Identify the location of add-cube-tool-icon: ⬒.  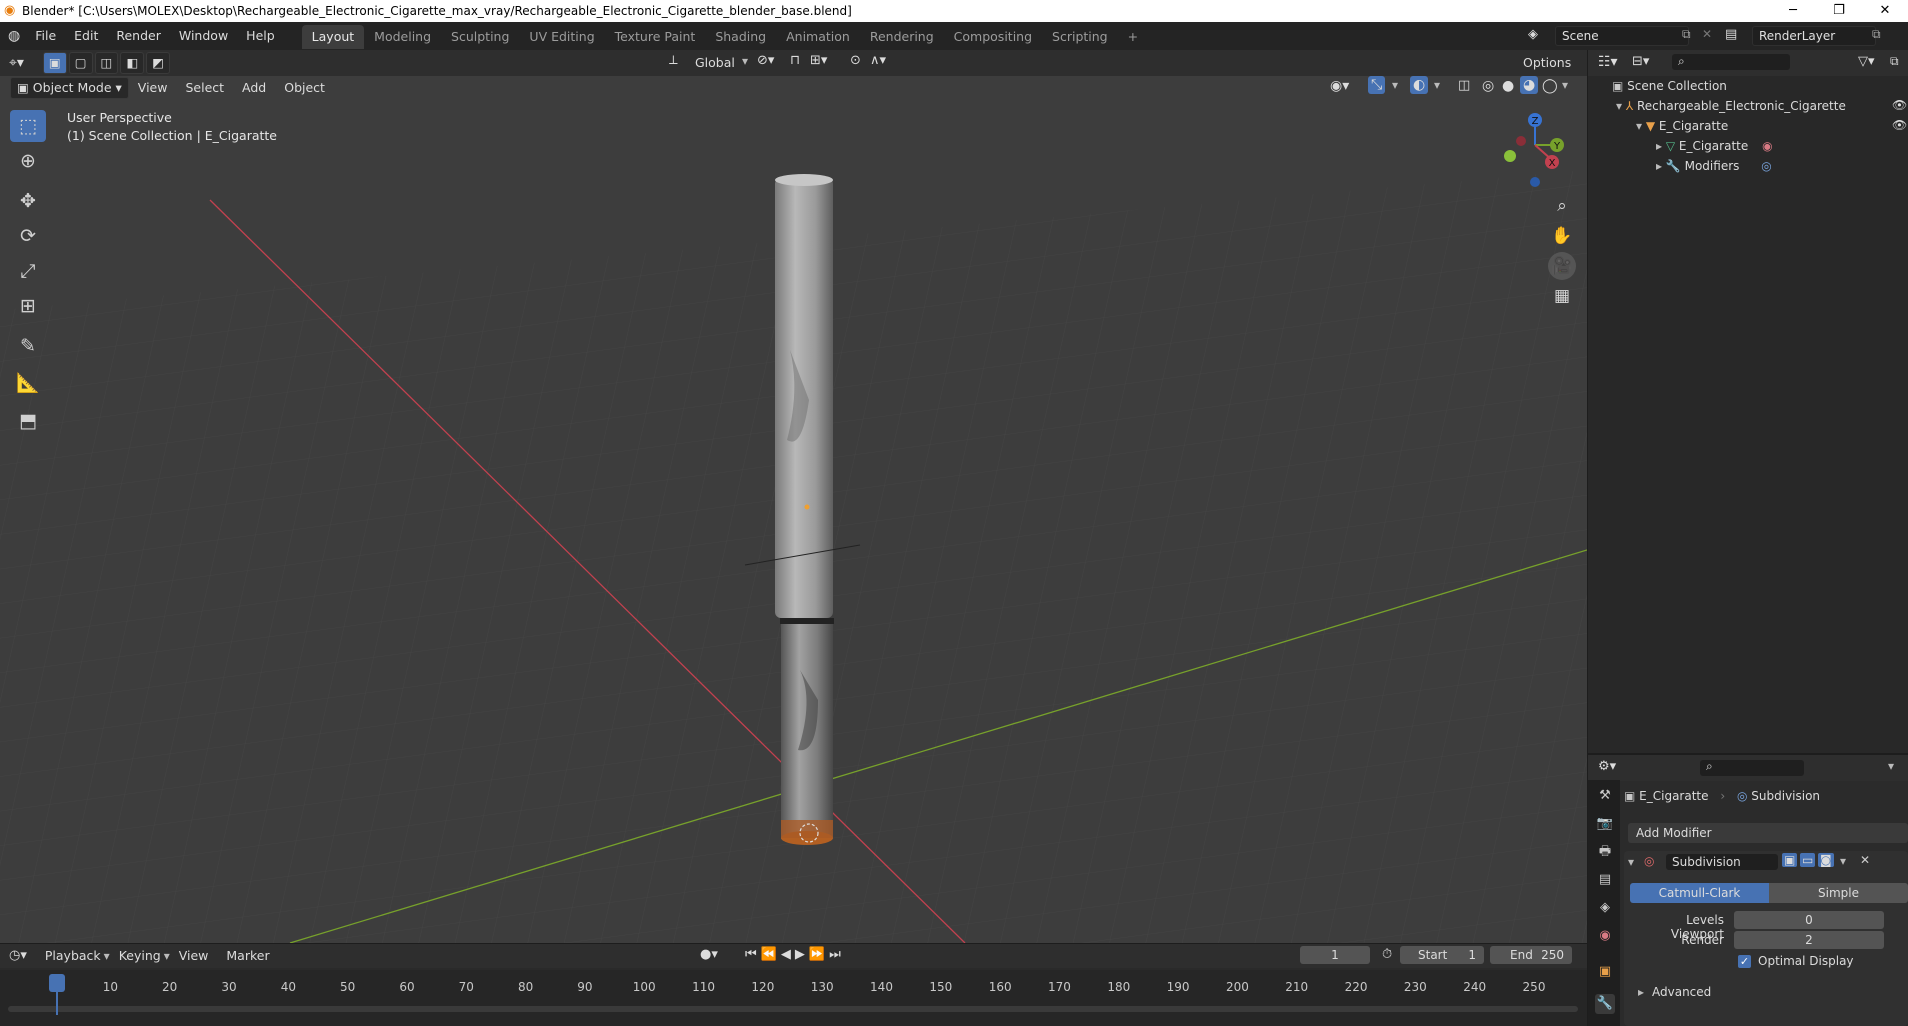
(28, 421).